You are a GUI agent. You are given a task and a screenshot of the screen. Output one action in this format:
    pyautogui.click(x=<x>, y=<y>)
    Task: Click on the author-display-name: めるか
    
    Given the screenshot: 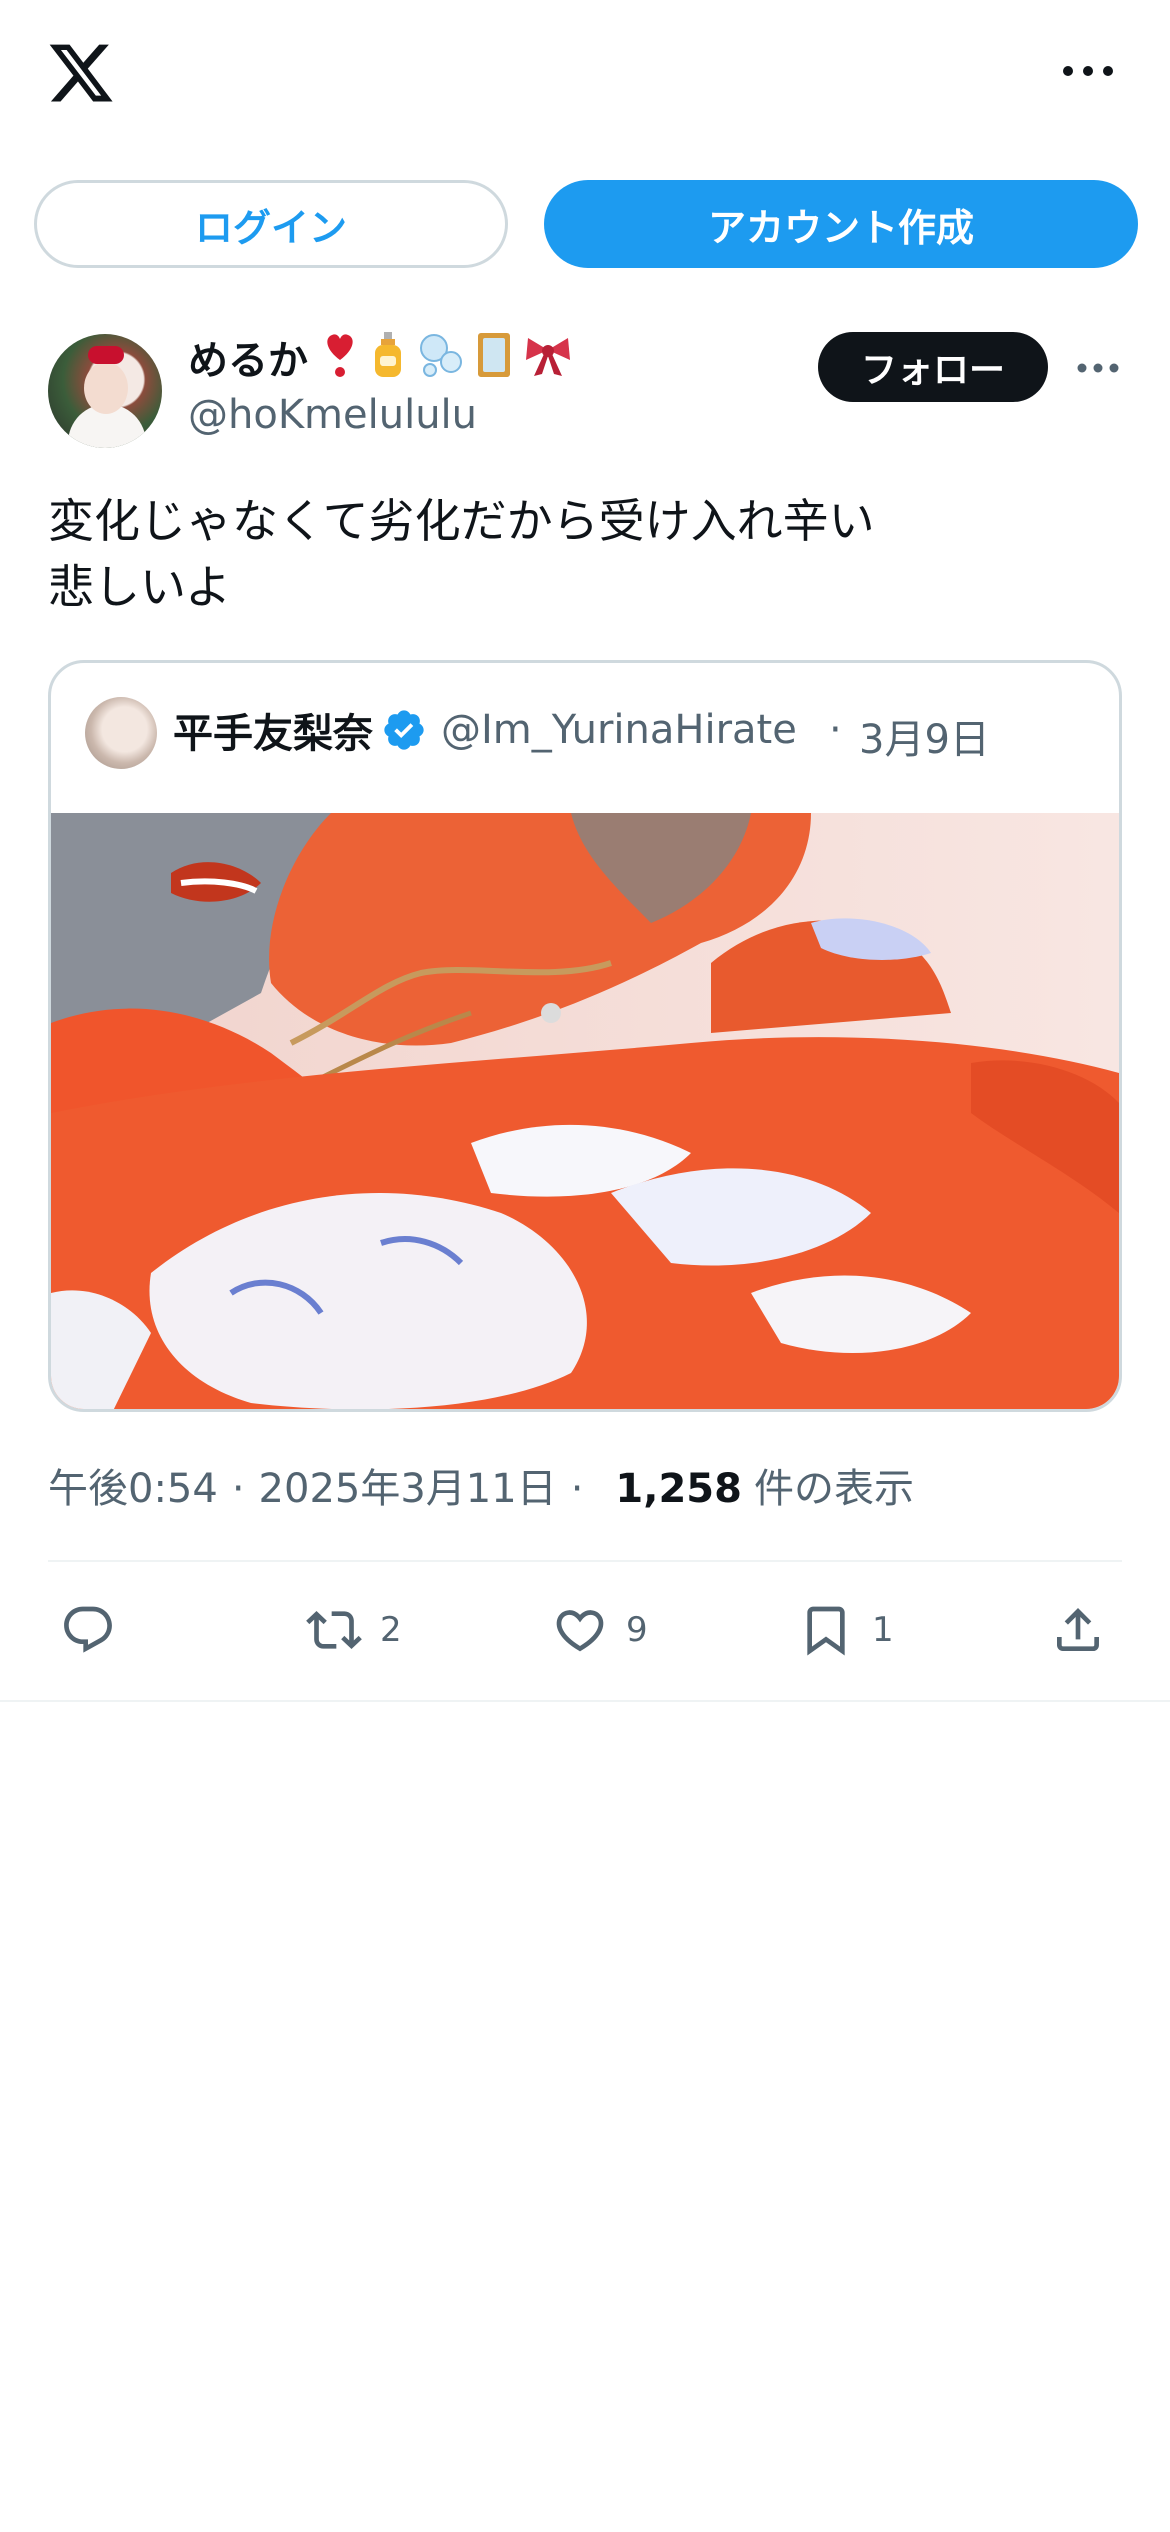 What is the action you would take?
    pyautogui.click(x=248, y=357)
    